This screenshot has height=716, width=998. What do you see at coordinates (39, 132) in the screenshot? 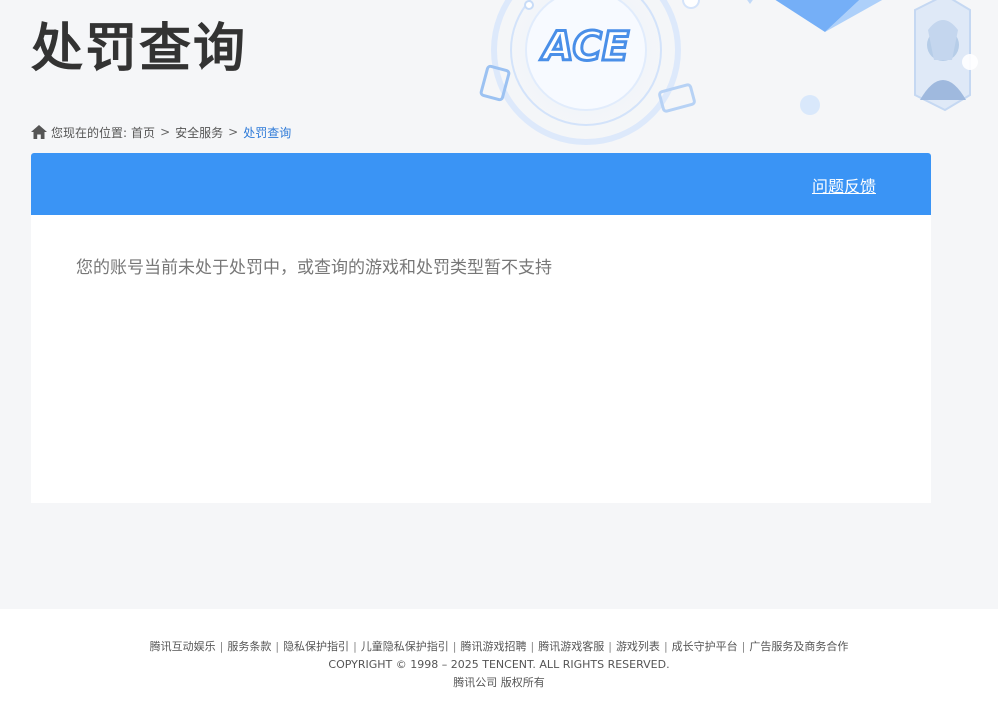
I see `home-icon` at bounding box center [39, 132].